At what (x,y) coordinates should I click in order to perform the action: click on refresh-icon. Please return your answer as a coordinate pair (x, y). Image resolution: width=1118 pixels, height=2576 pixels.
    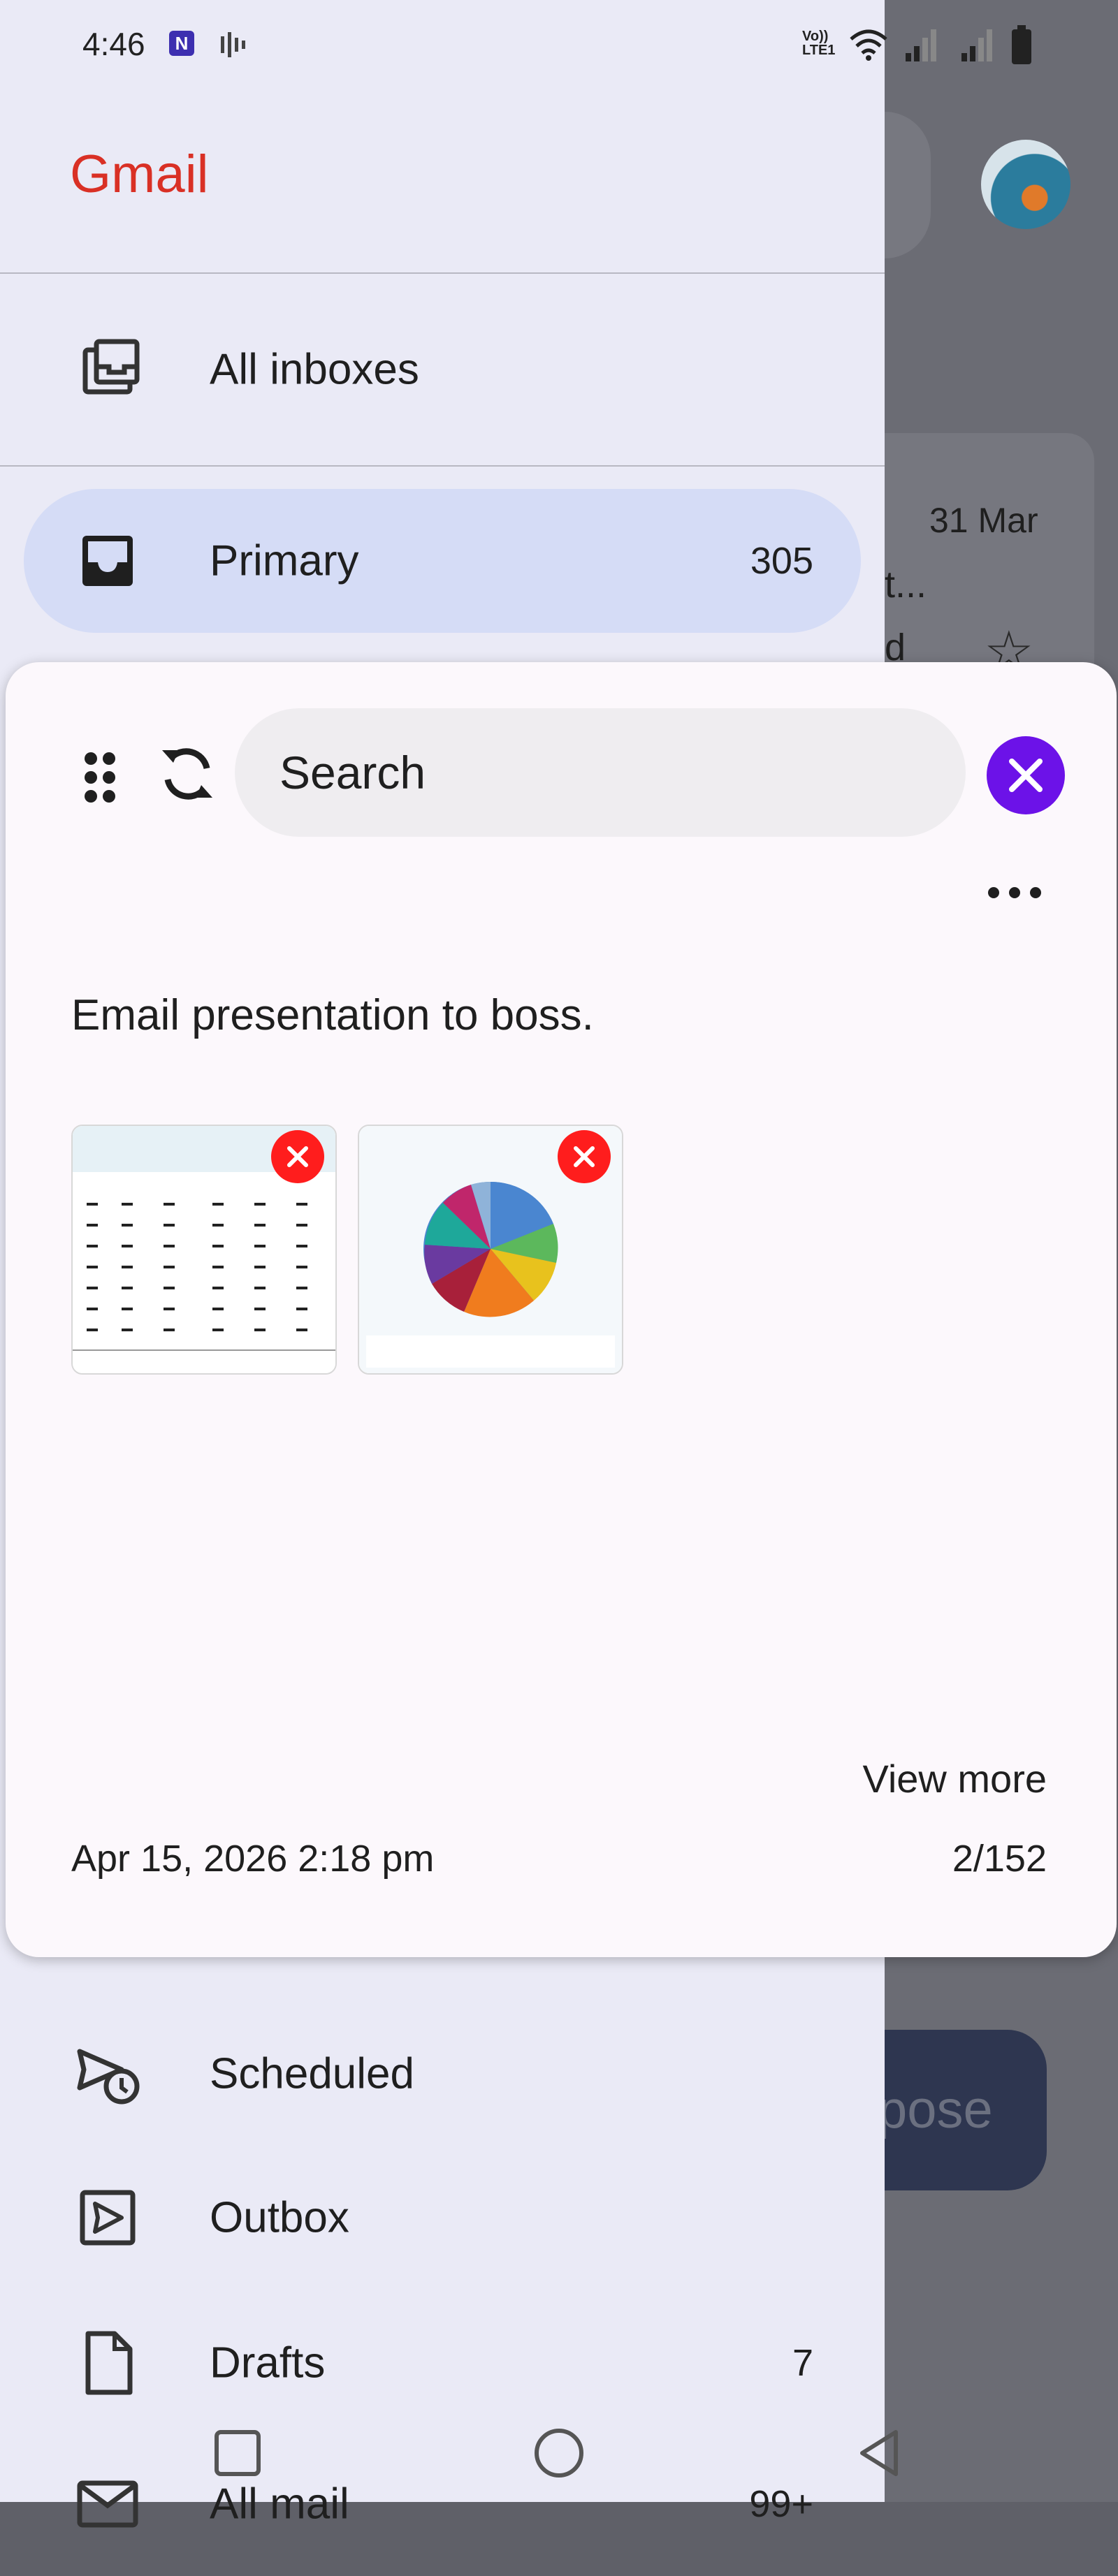
    Looking at the image, I should click on (187, 774).